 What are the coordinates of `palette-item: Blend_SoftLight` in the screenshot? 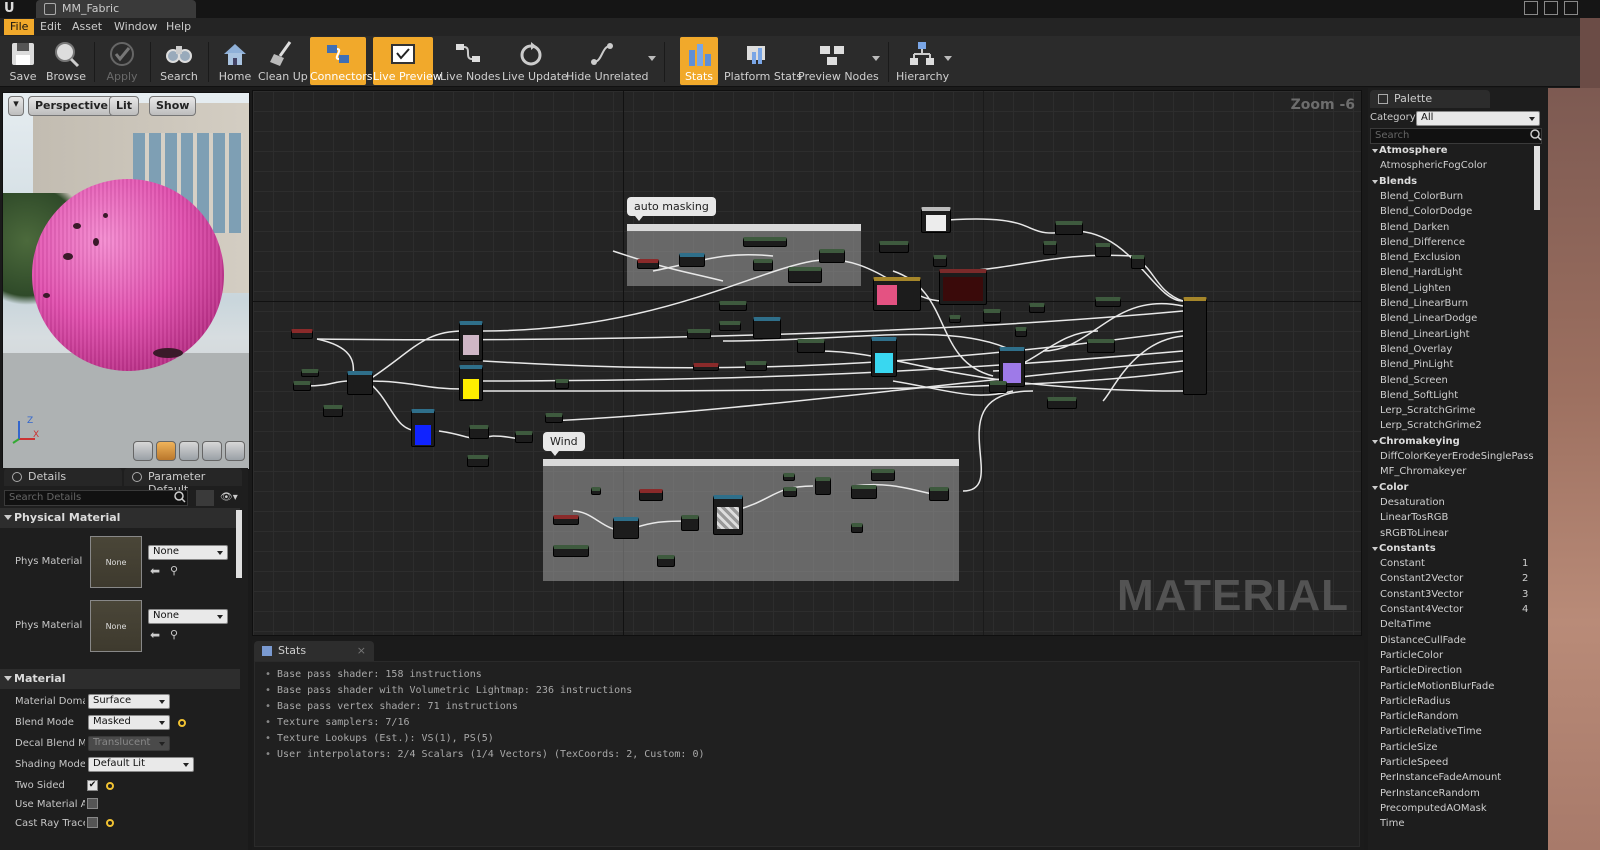 It's located at (1455, 395).